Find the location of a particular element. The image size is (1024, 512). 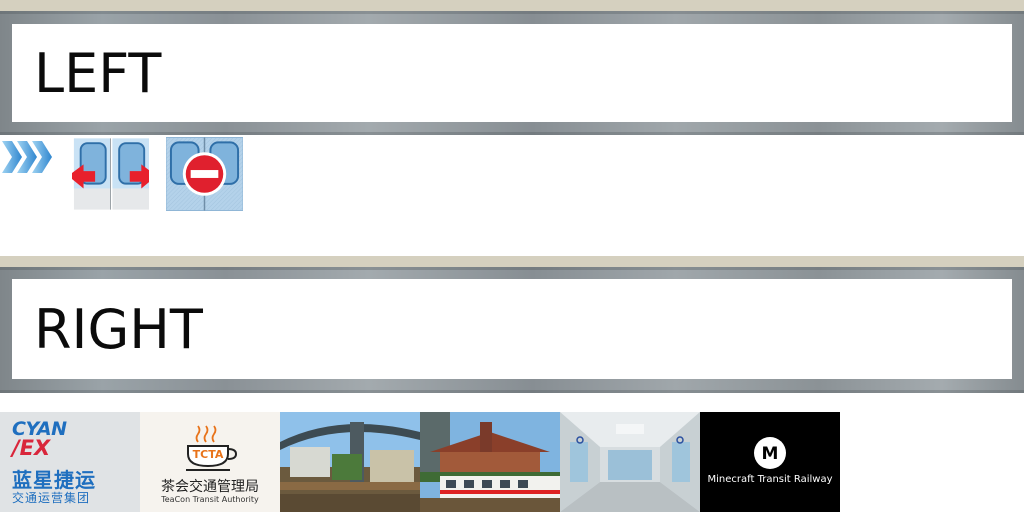

station-scene-thumbnail is located at coordinates (350, 462).